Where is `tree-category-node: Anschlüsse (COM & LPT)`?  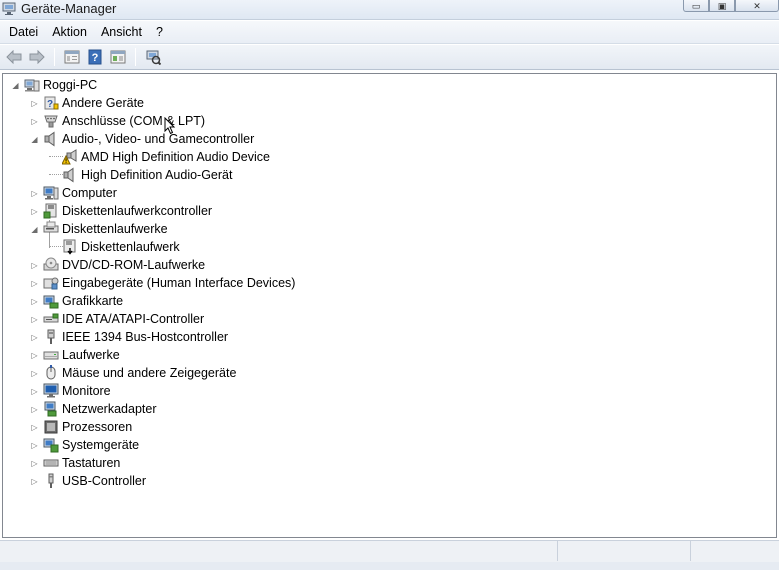
tree-category-node: Anschlüsse (COM & LPT) is located at coordinates (124, 121).